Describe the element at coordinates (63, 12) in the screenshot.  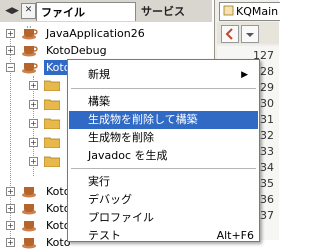
I see `tab-files-label: ファイル` at that location.